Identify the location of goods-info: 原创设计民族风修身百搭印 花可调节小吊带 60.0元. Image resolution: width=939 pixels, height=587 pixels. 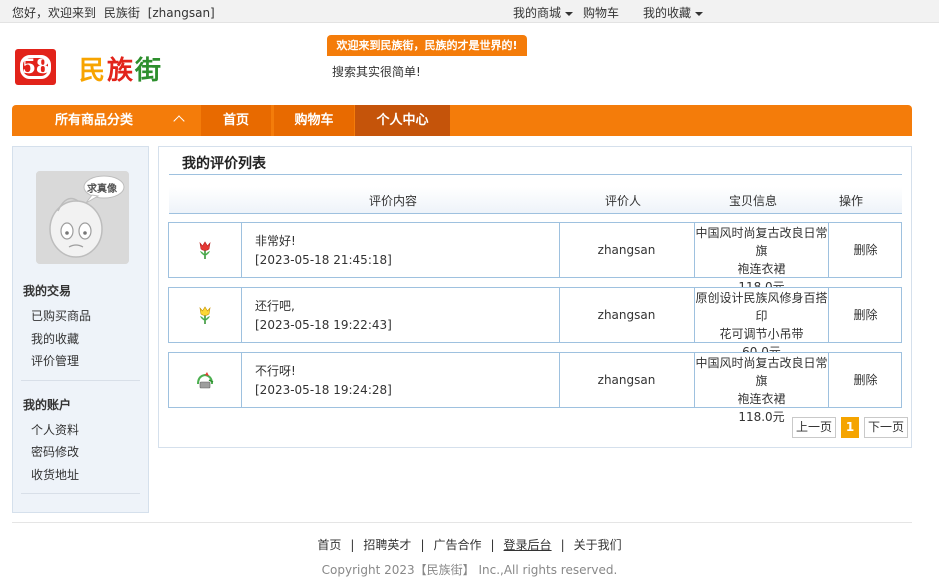
(761, 323).